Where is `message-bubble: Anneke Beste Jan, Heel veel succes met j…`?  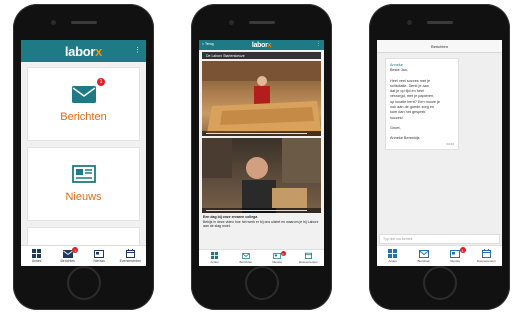
message-bubble: Anneke Beste Jan, Heel veel succes met j… is located at coordinates (422, 104).